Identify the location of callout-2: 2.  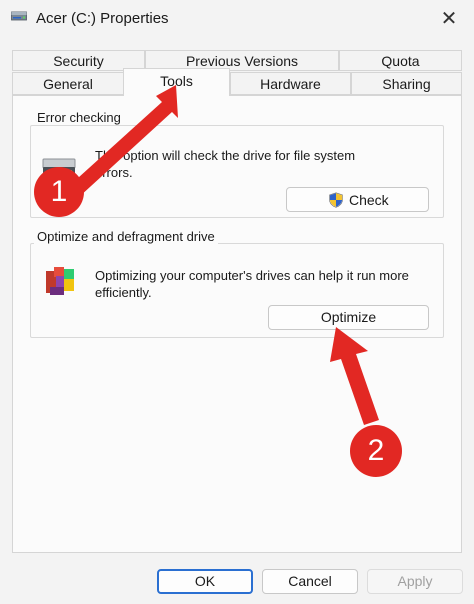
(376, 451).